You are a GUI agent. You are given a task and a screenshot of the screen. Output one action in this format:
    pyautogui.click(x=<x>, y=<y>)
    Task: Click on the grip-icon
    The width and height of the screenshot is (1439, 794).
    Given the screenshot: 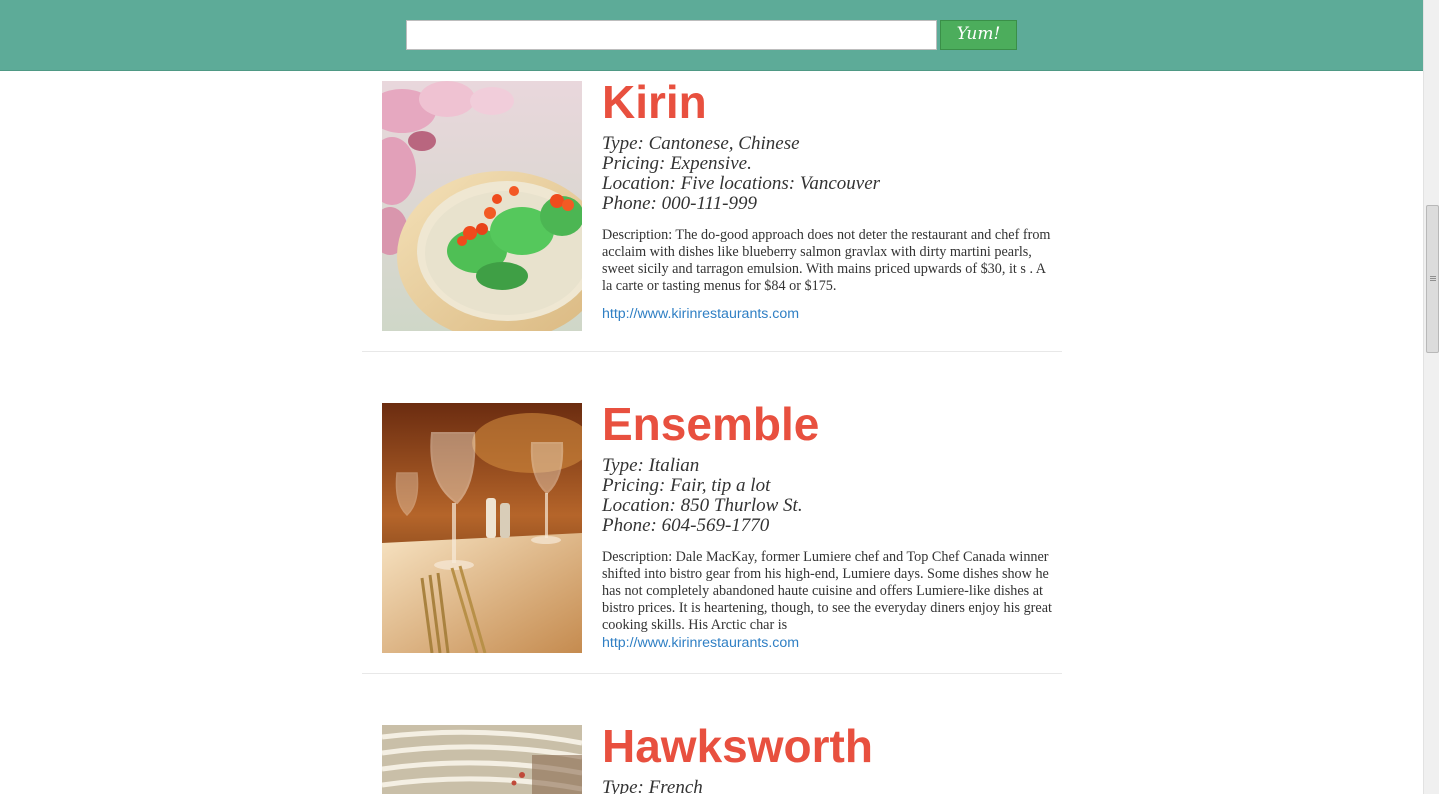 What is the action you would take?
    pyautogui.click(x=1433, y=278)
    